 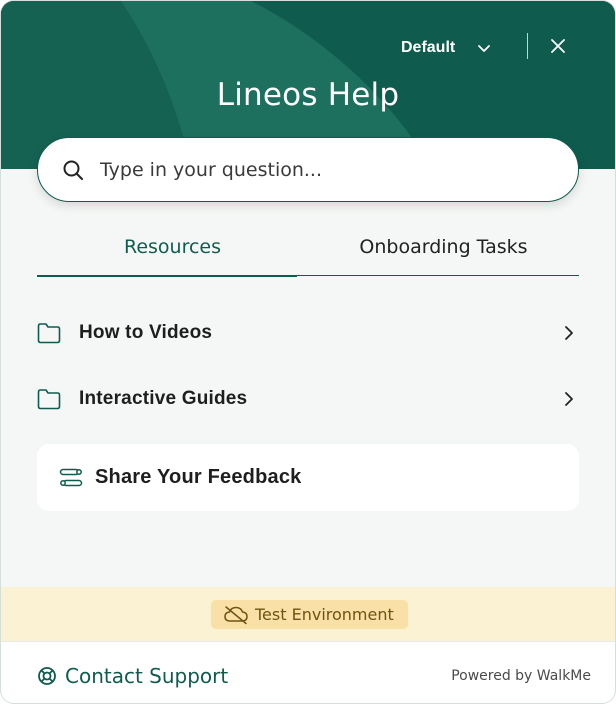 I want to click on environment-badge: Test Environment, so click(x=309, y=614).